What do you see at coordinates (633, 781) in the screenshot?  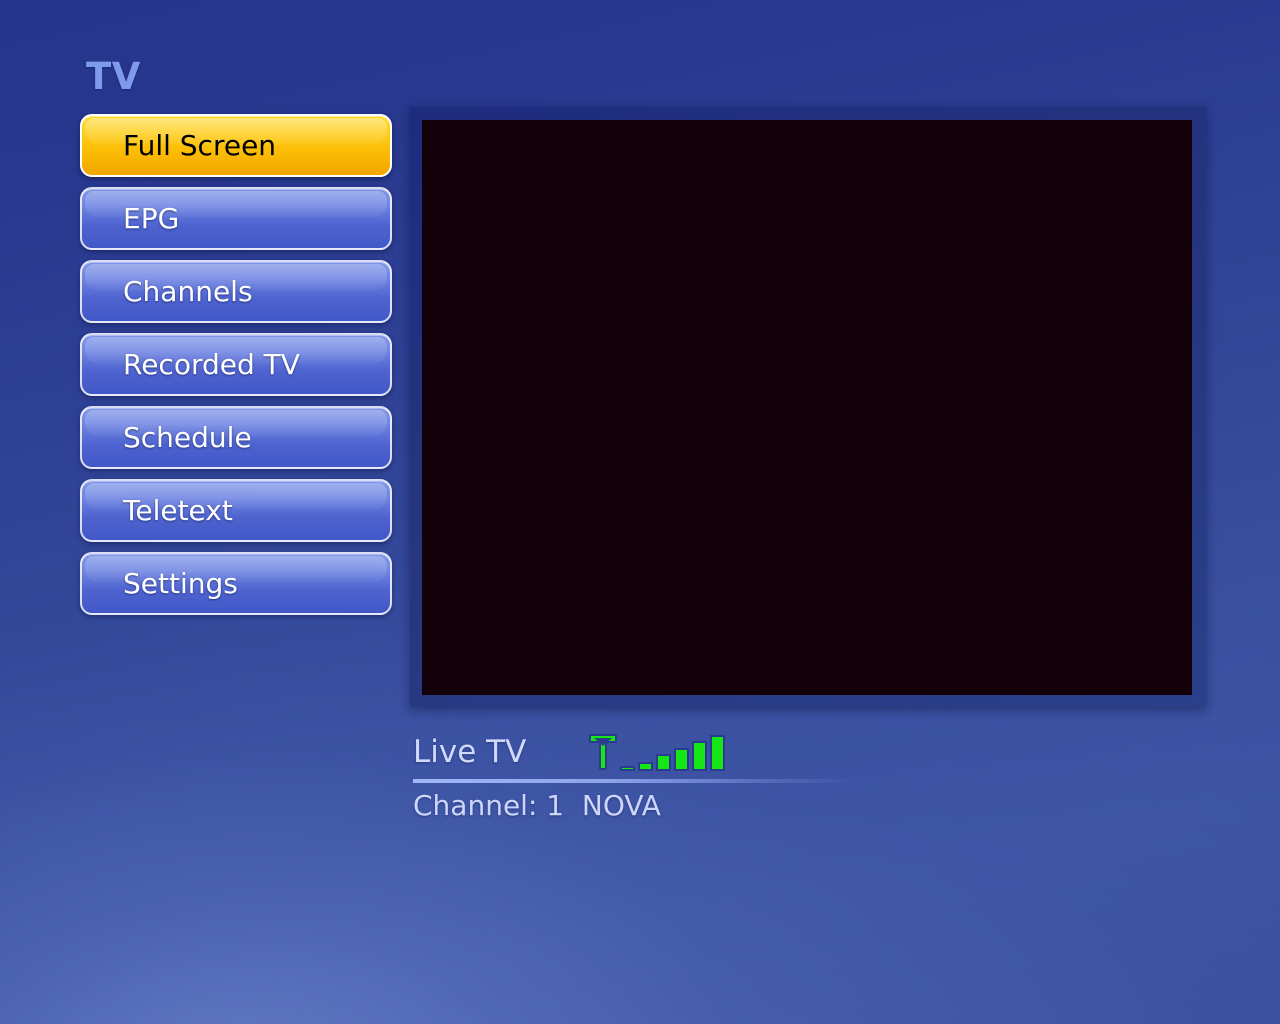 I see `info-divider` at bounding box center [633, 781].